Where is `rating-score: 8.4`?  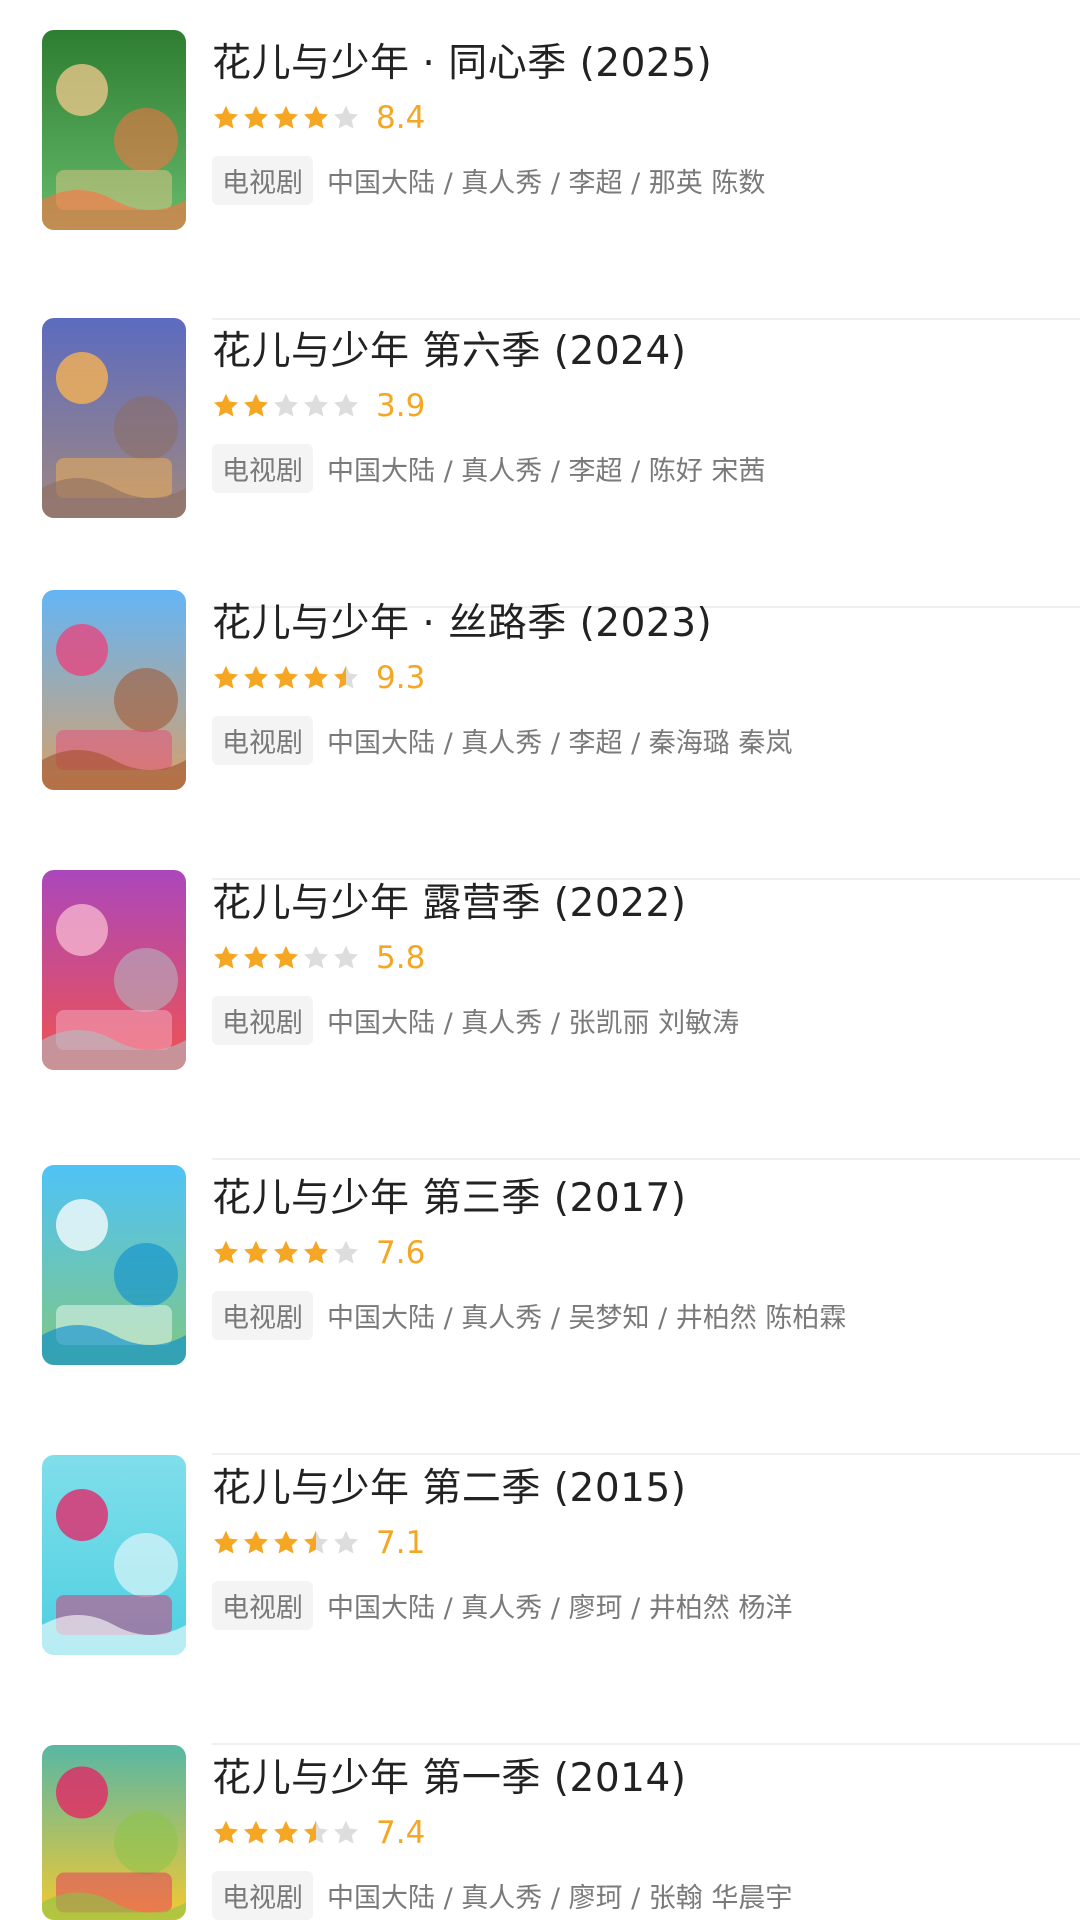 rating-score: 8.4 is located at coordinates (401, 118).